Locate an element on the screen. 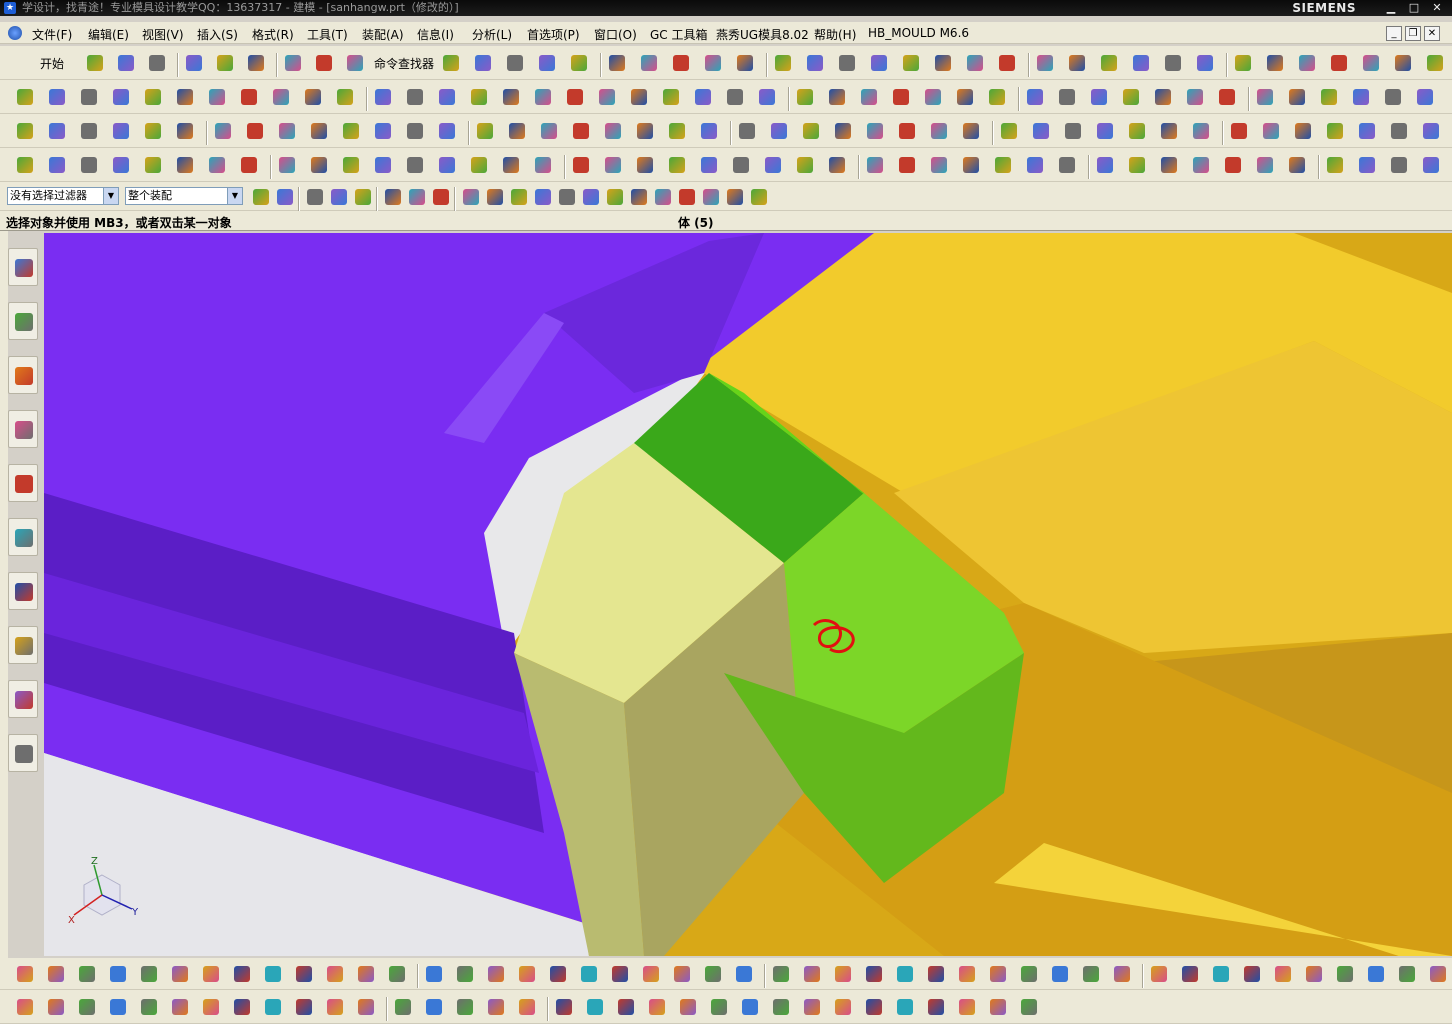  selection-scope-dropdown: 整个装配 ▼ is located at coordinates (184, 196).